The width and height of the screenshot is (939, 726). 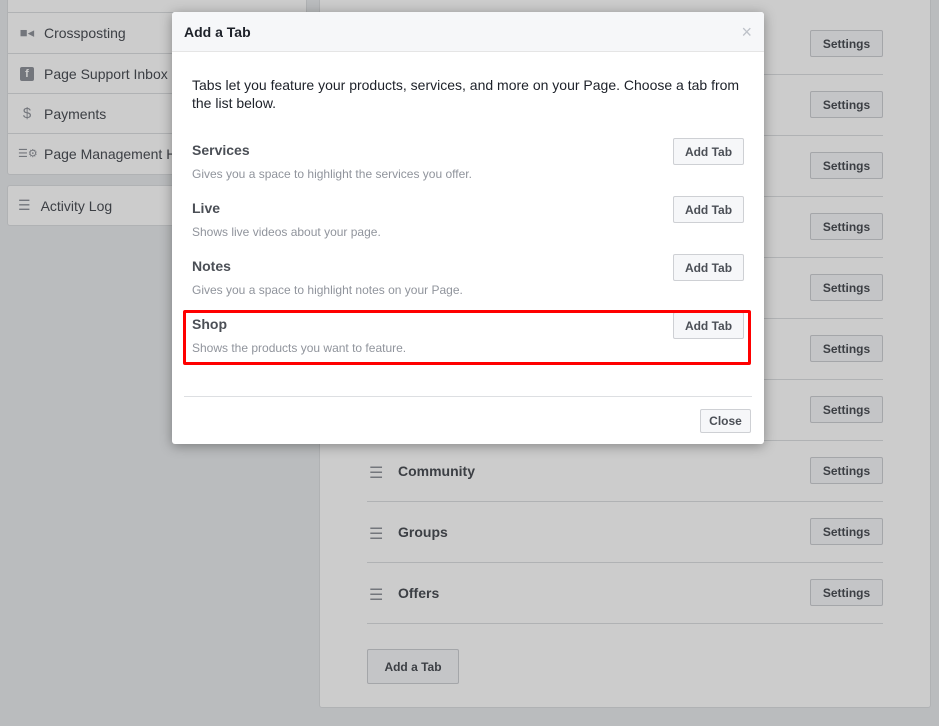 I want to click on divider, so click(x=468, y=396).